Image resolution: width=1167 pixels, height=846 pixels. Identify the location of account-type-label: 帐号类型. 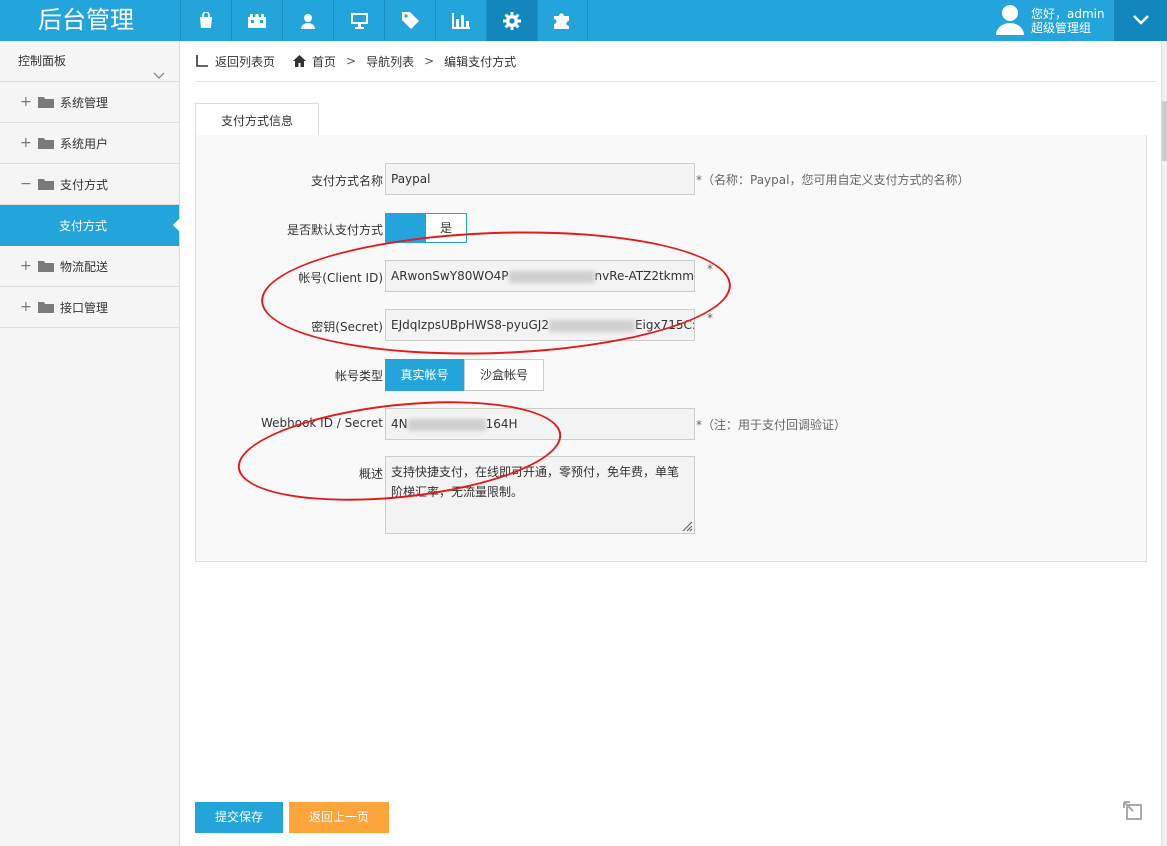
(358, 376).